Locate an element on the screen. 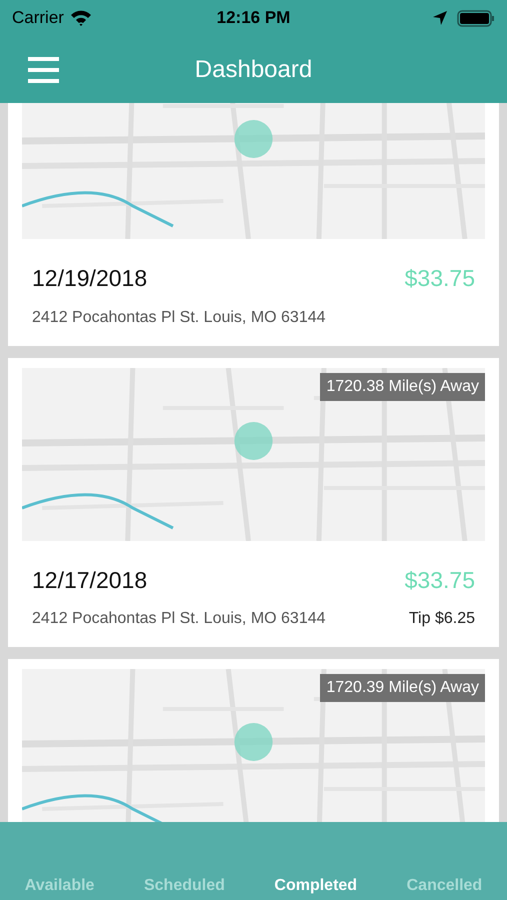 The image size is (507, 900). wifi-icon is located at coordinates (81, 18).